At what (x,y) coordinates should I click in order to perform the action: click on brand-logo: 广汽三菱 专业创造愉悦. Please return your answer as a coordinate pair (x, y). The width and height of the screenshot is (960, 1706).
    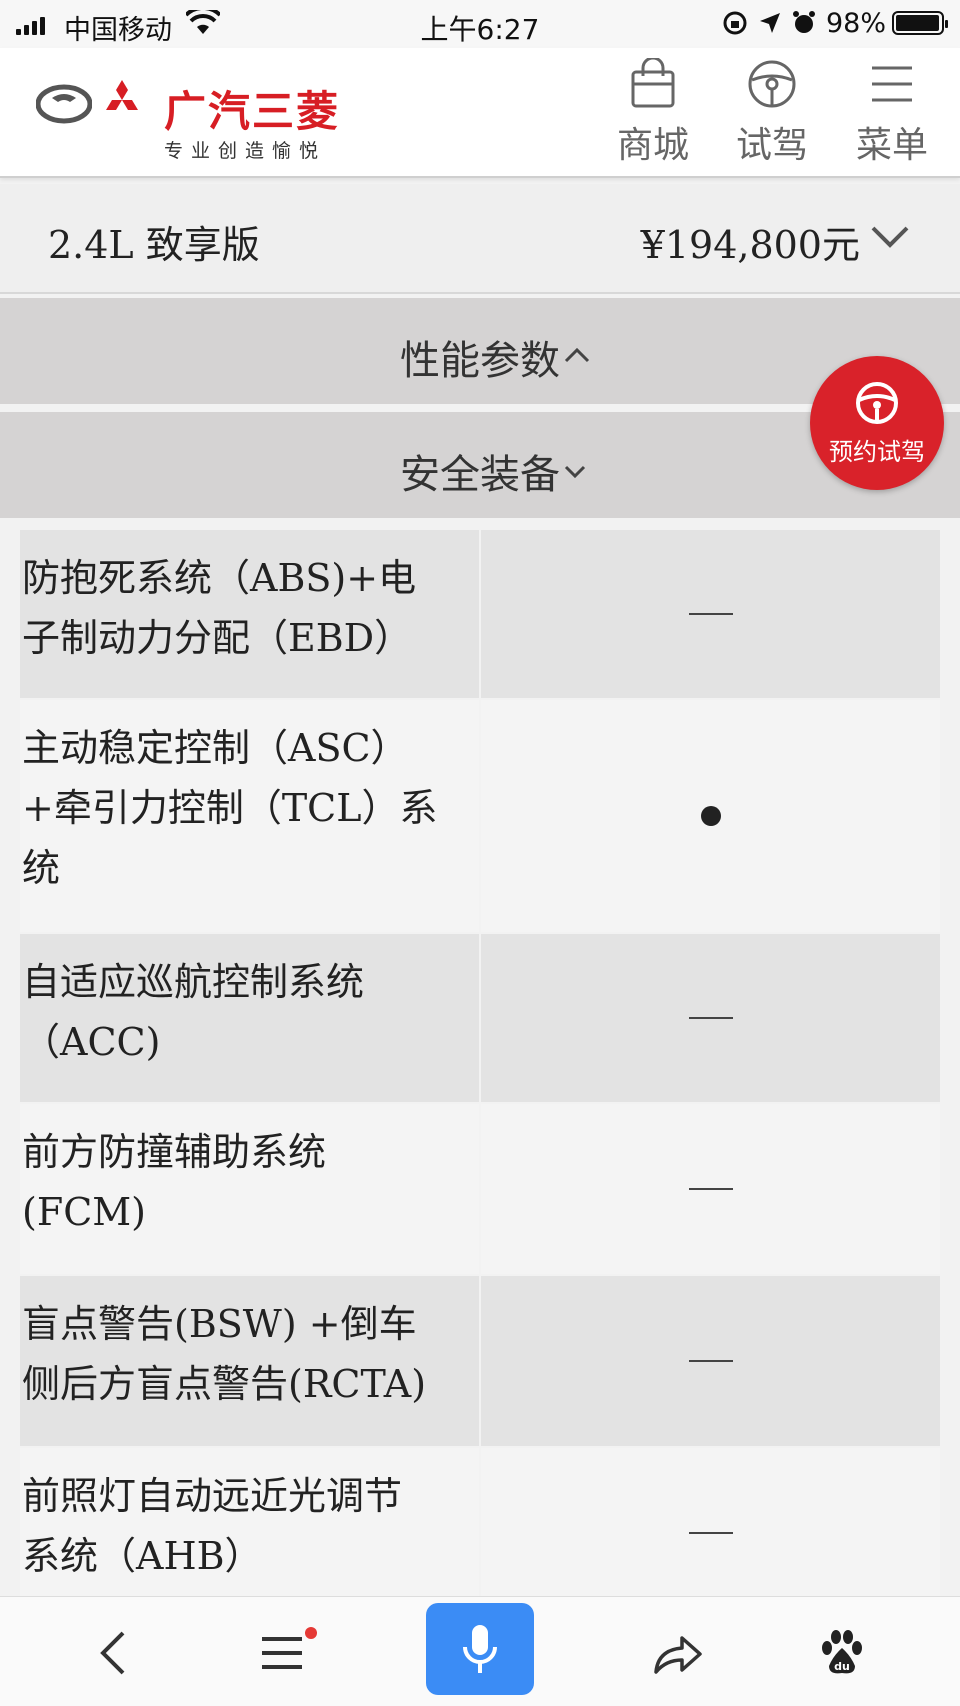
    Looking at the image, I should click on (206, 120).